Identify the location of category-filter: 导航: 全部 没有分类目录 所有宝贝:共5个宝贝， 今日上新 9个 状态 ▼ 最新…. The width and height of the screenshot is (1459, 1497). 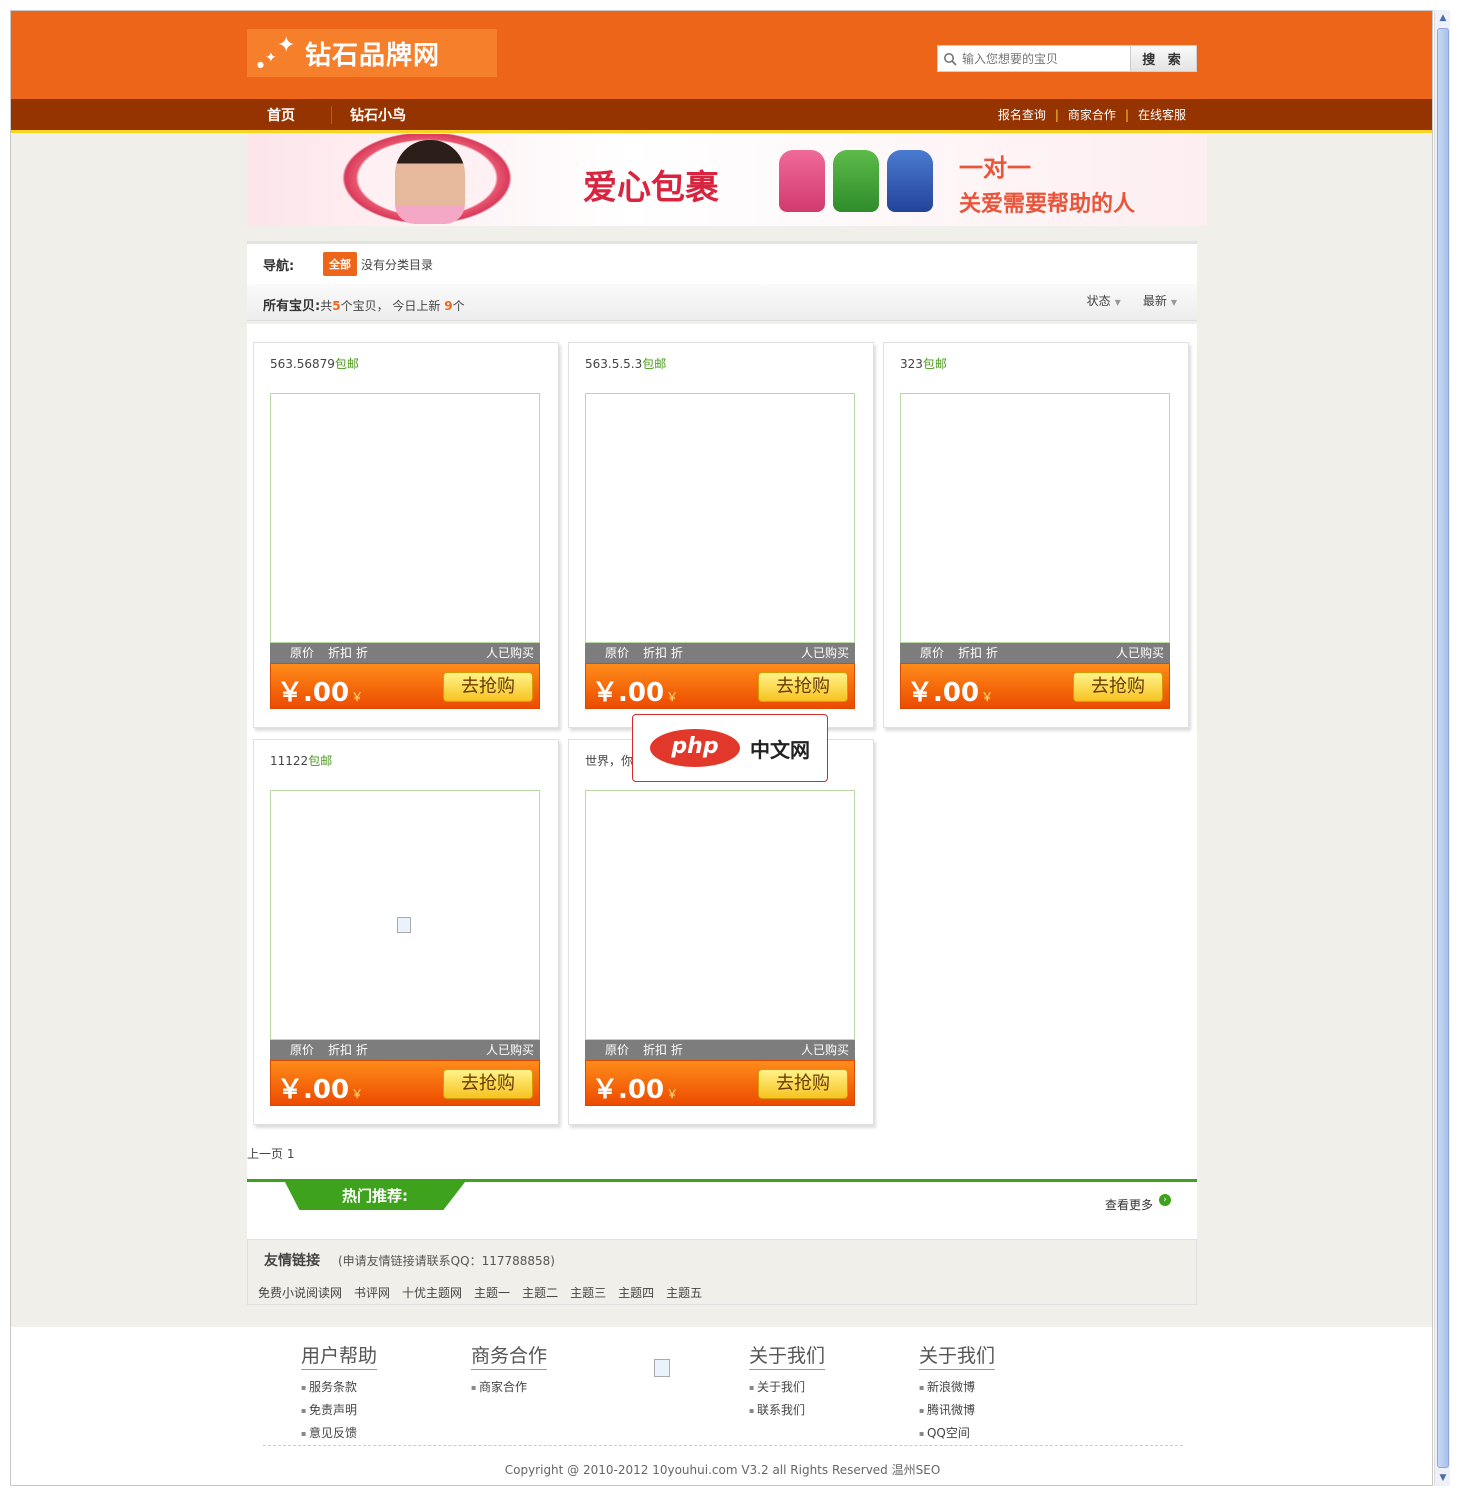
(722, 281).